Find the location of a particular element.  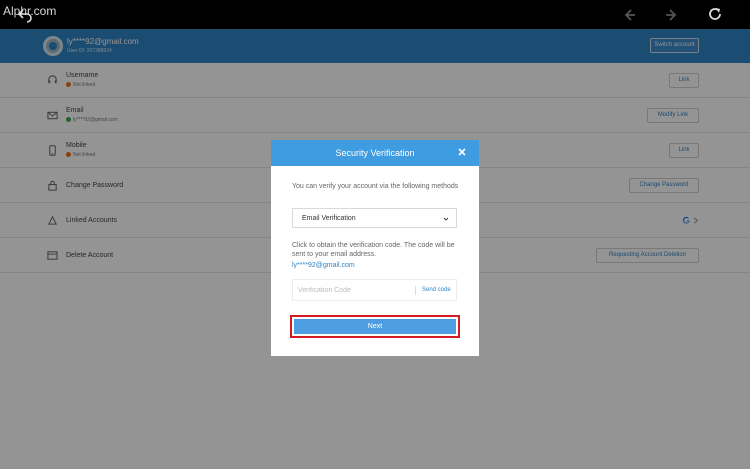

verification-code-field: Send code is located at coordinates (374, 290).